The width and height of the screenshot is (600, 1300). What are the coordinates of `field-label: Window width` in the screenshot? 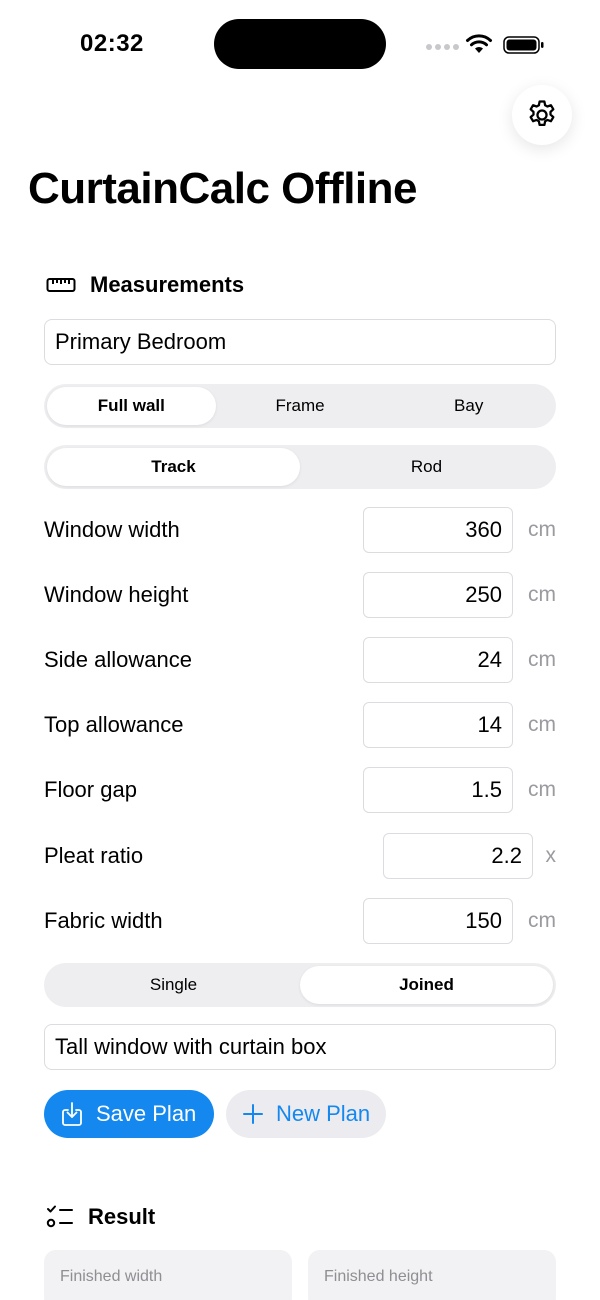 It's located at (112, 529).